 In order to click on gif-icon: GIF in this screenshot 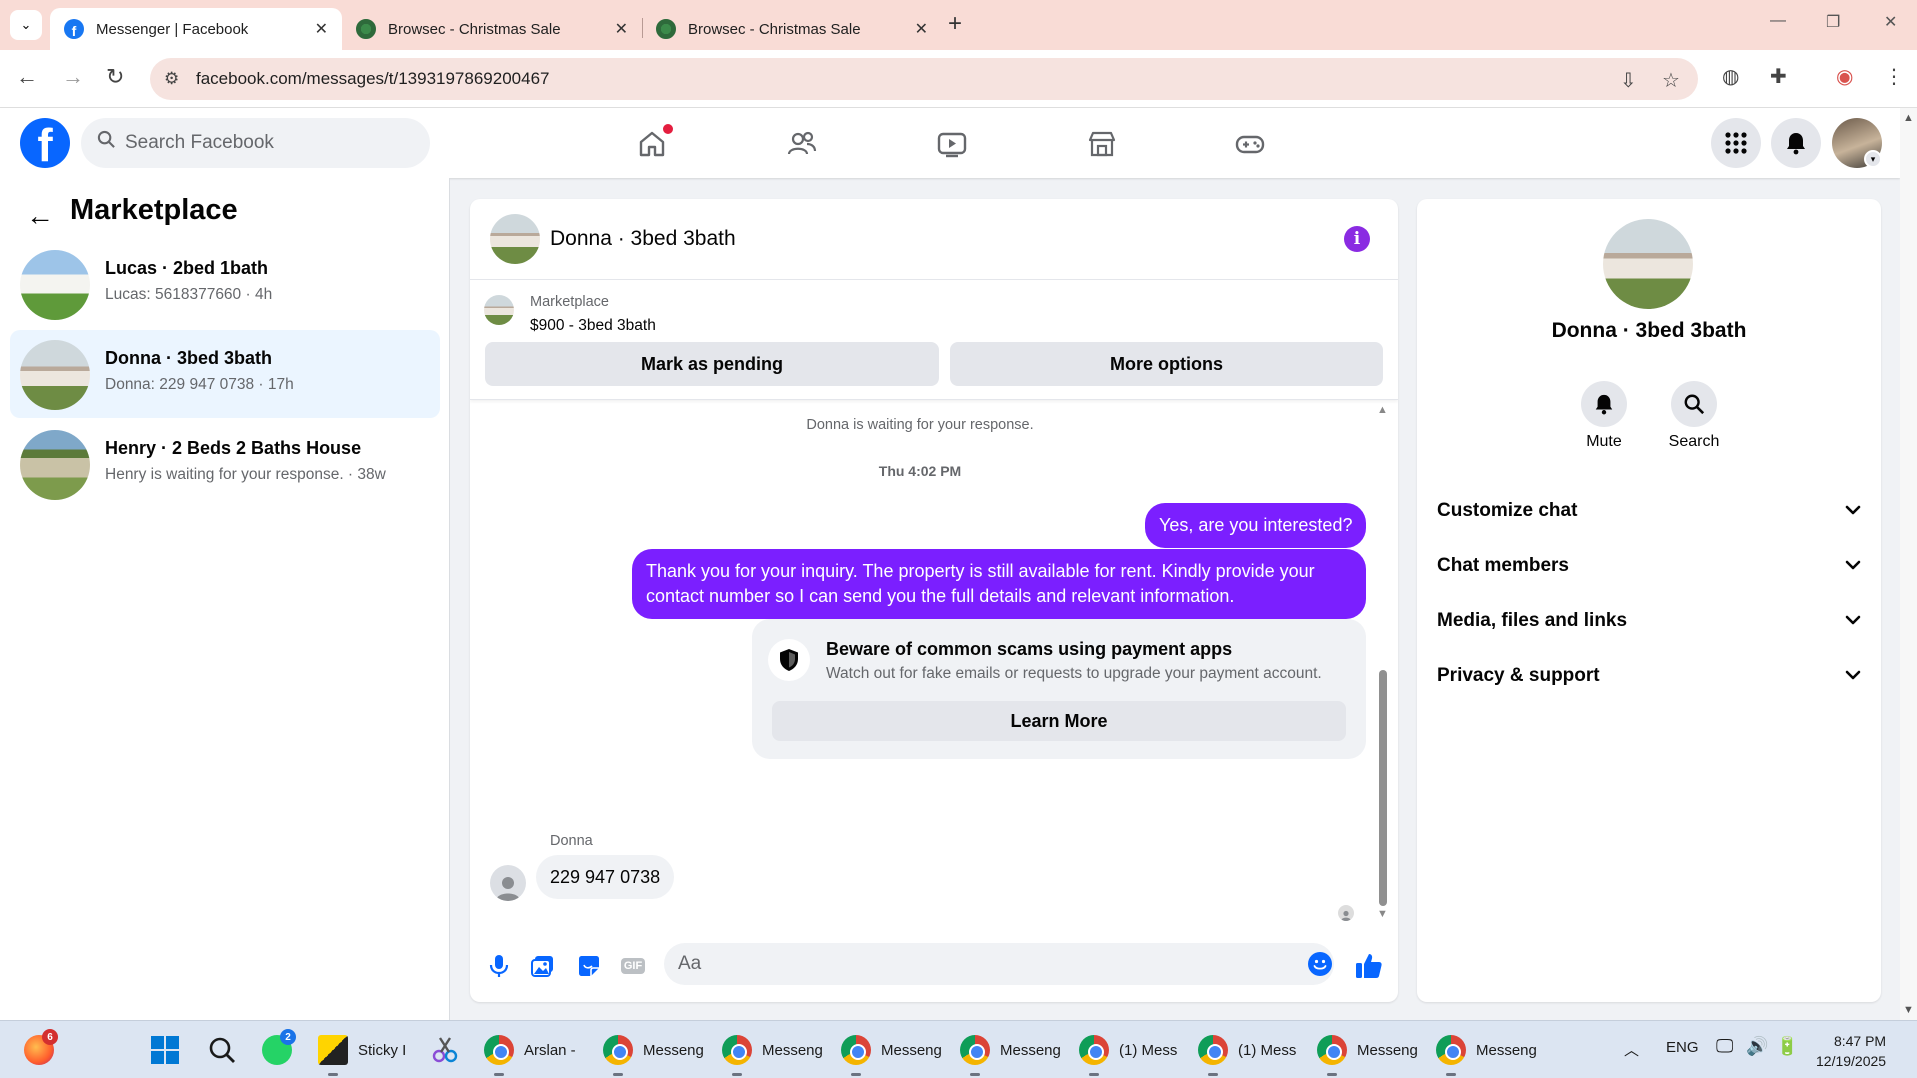, I will do `click(633, 966)`.